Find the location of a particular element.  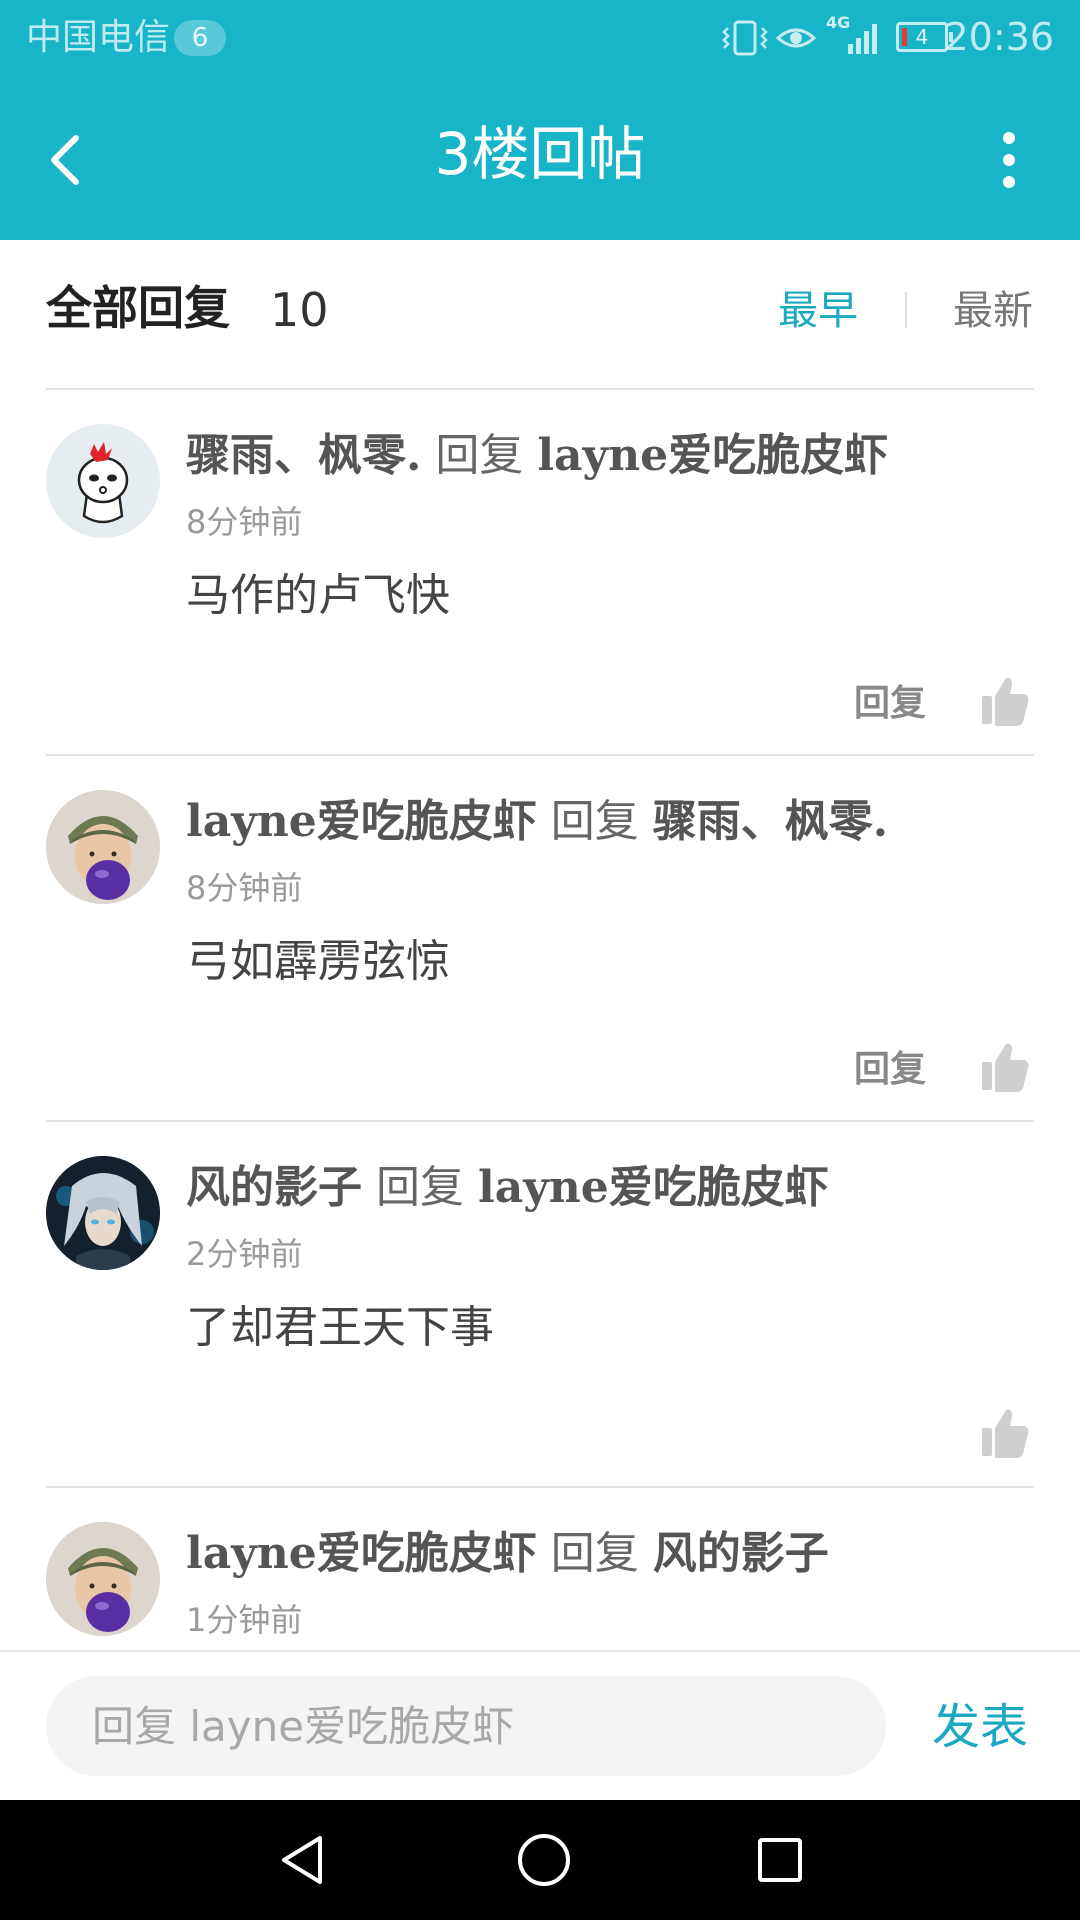

status-bar: 中国电信 6 4G 4 20:36 is located at coordinates (540, 38).